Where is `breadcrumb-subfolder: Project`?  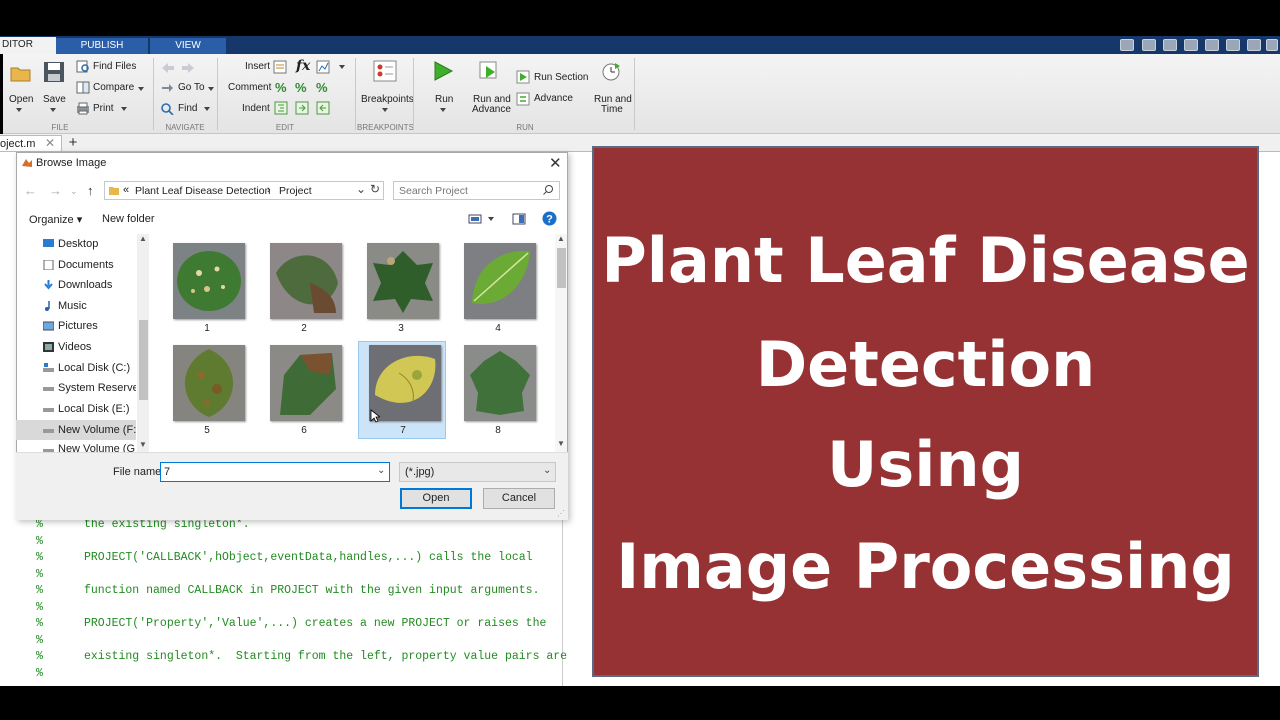 breadcrumb-subfolder: Project is located at coordinates (295, 191).